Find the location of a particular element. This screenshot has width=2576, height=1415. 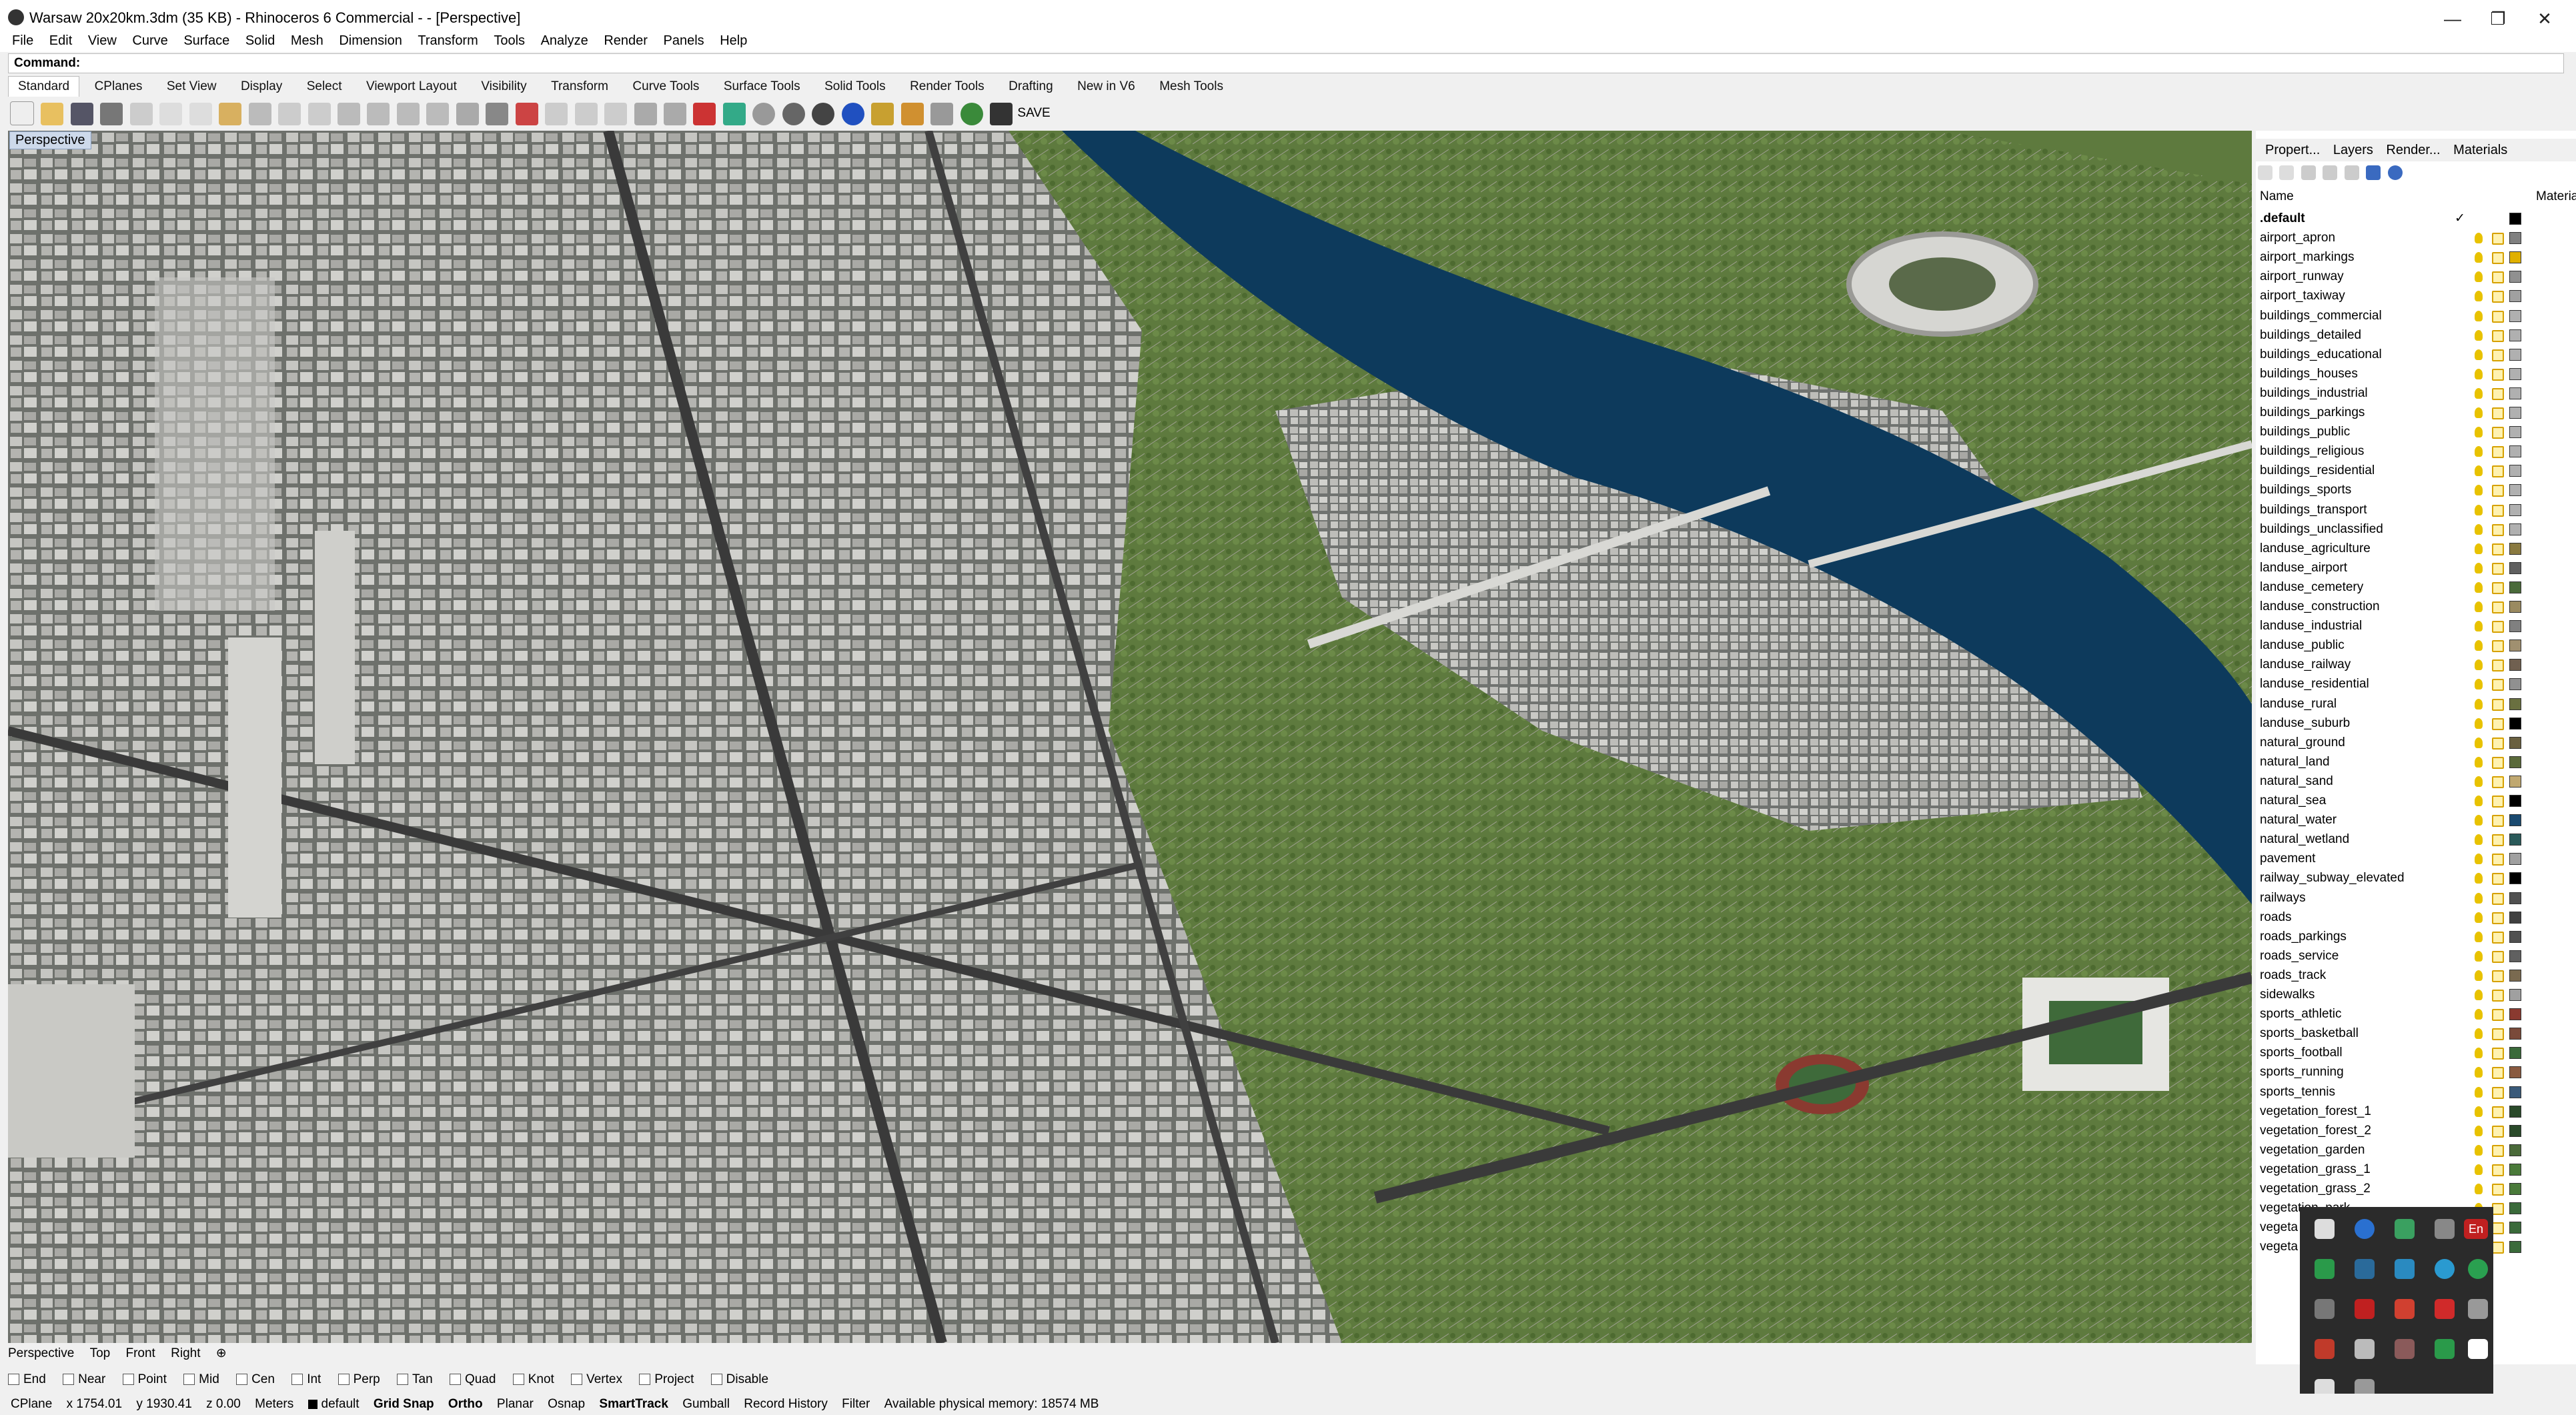

planar-toggle: Planar is located at coordinates (515, 1404).